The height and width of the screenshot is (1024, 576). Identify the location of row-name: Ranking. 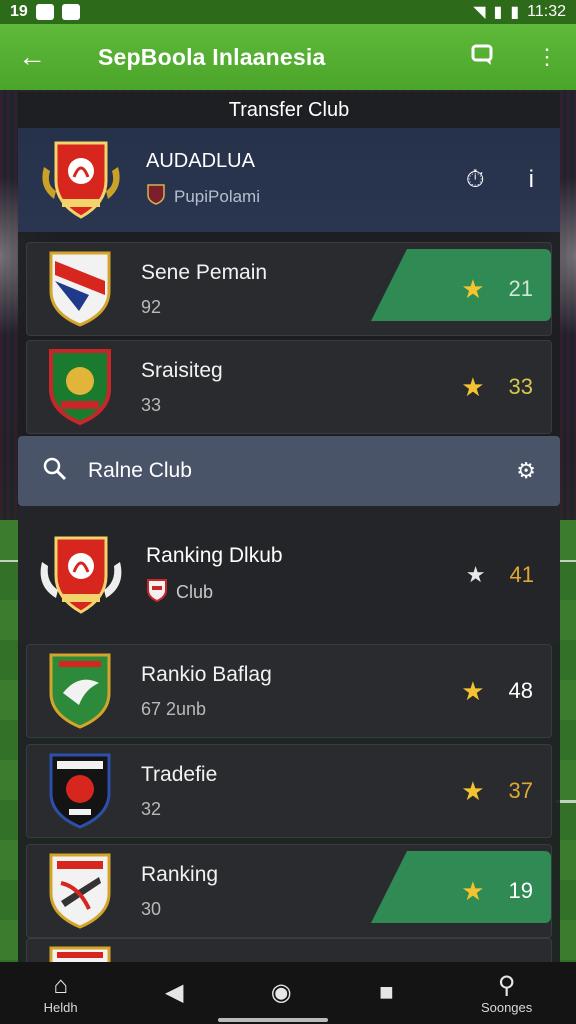
(180, 874).